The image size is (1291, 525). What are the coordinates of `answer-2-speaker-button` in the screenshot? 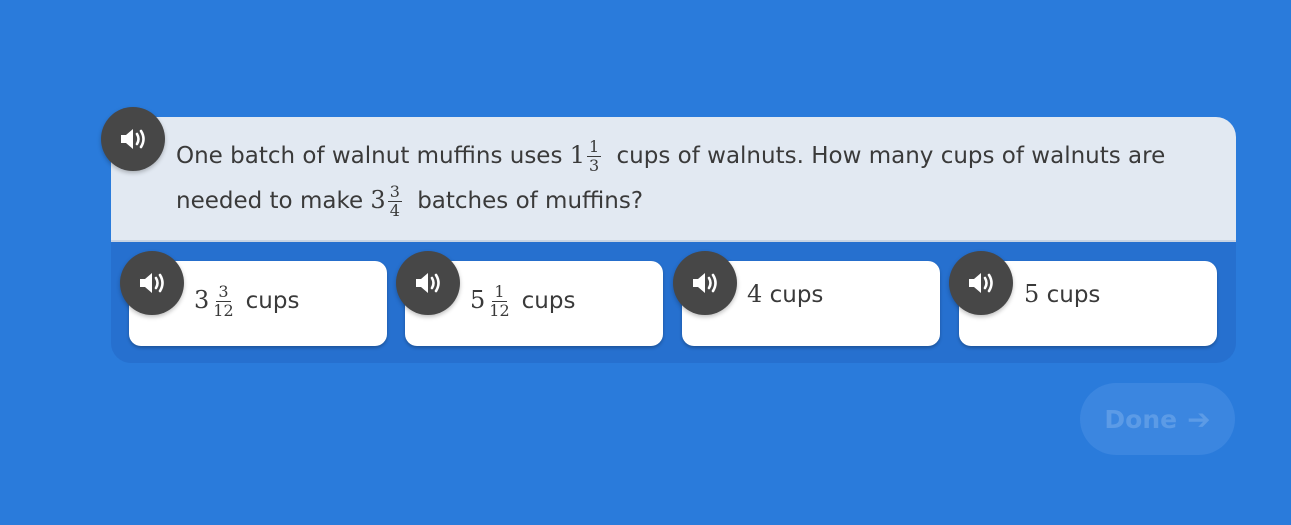 It's located at (428, 283).